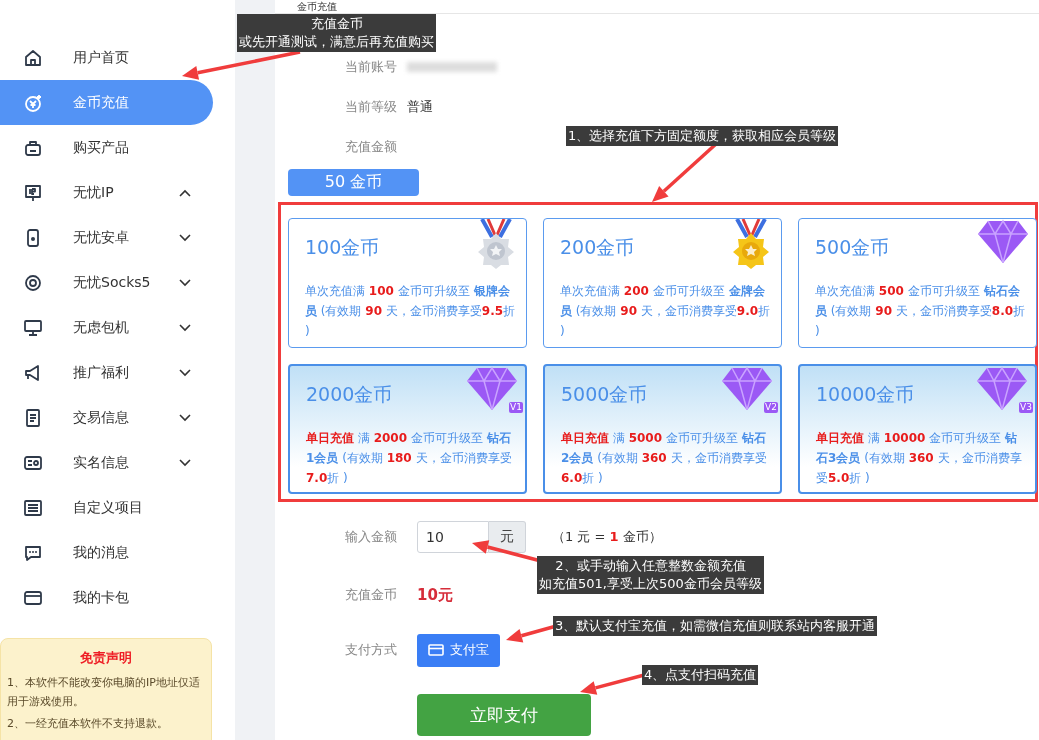  I want to click on unit-addon: 元, so click(507, 537).